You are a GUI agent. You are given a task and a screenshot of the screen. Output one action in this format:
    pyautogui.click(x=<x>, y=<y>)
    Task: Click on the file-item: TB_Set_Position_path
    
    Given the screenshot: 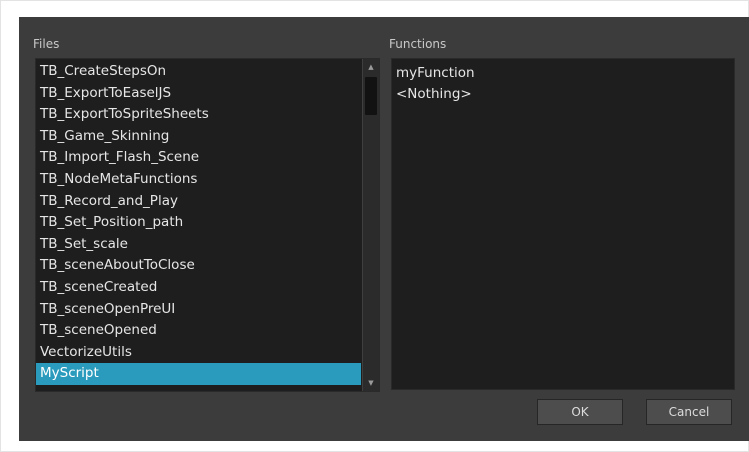 What is the action you would take?
    pyautogui.click(x=198, y=223)
    